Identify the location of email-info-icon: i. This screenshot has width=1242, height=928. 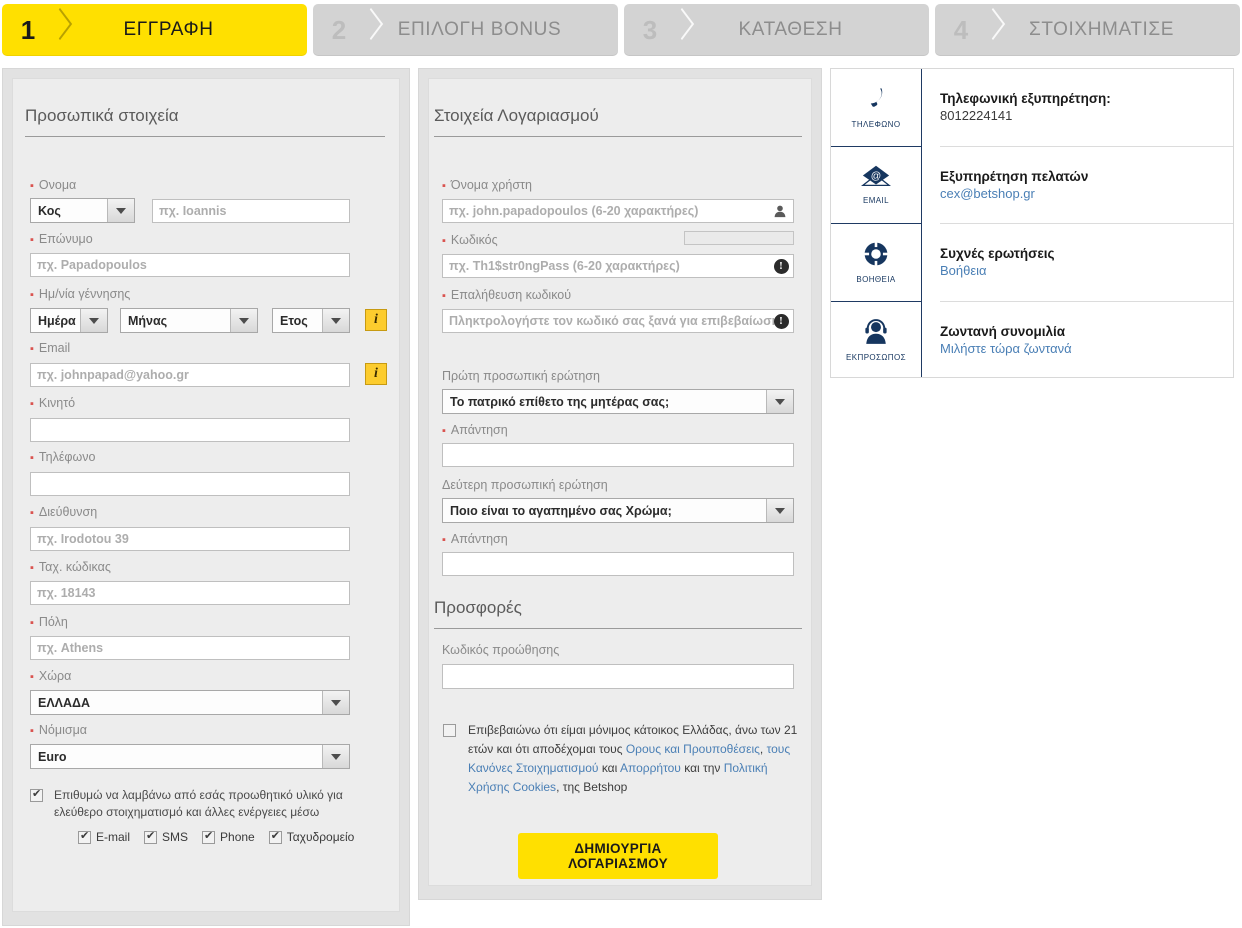
(376, 374).